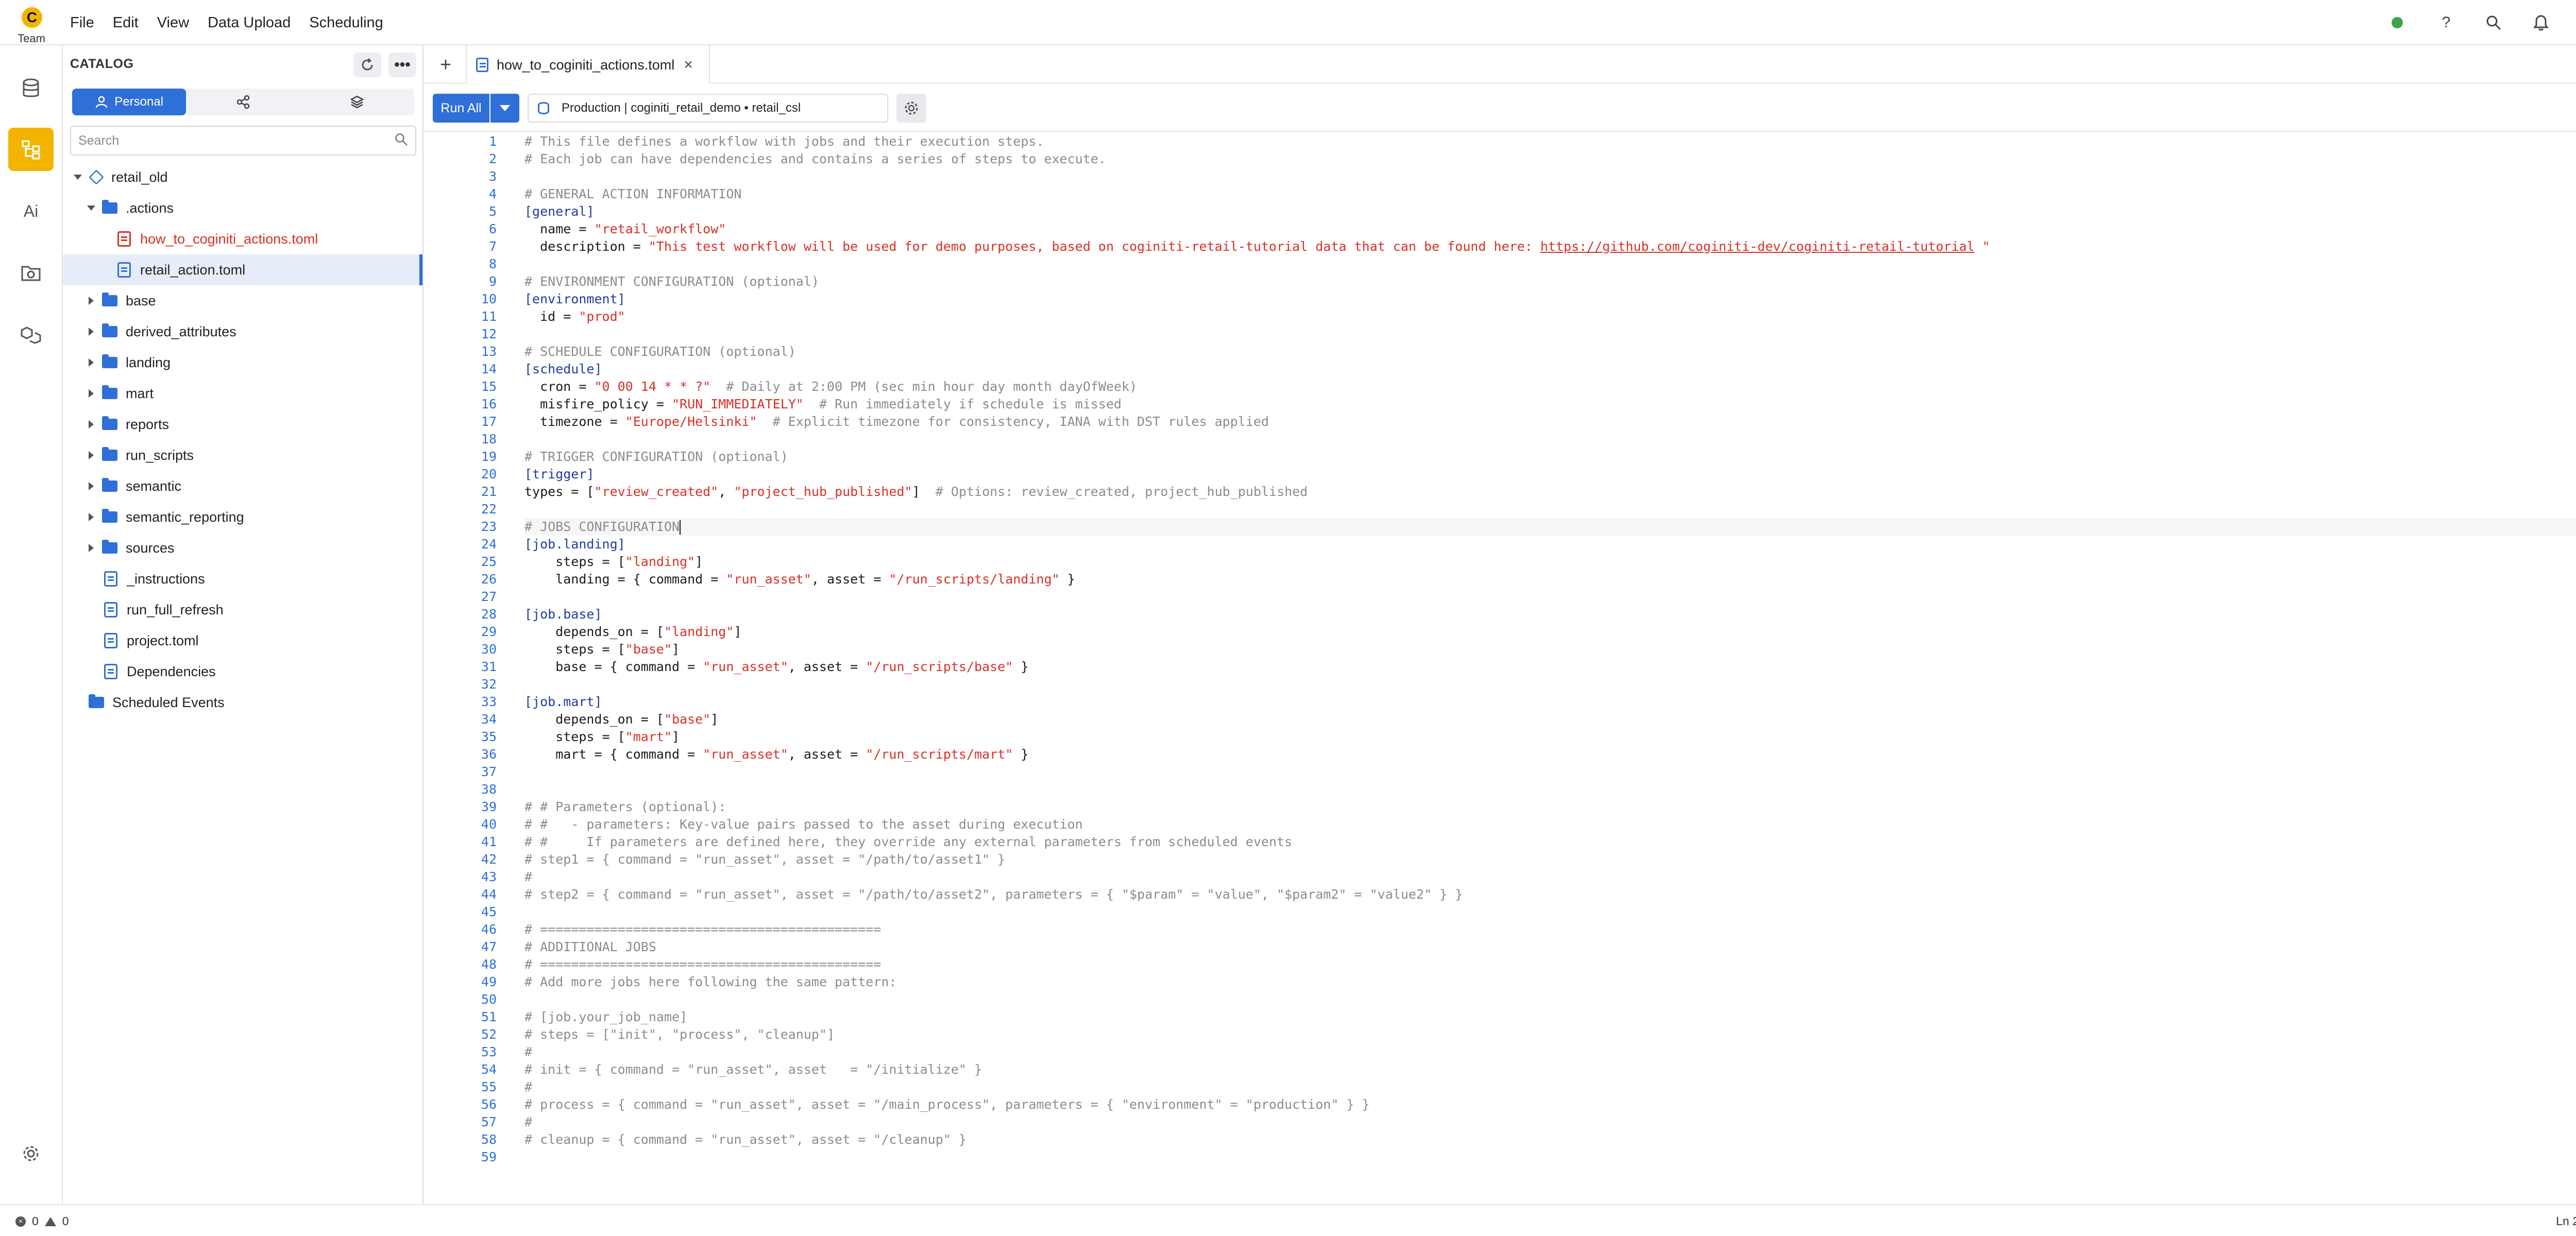 The height and width of the screenshot is (1236, 2576). Describe the element at coordinates (1550, 457) in the screenshot. I see `code-line: # TRIGGER CONFIGURATION (optional)` at that location.